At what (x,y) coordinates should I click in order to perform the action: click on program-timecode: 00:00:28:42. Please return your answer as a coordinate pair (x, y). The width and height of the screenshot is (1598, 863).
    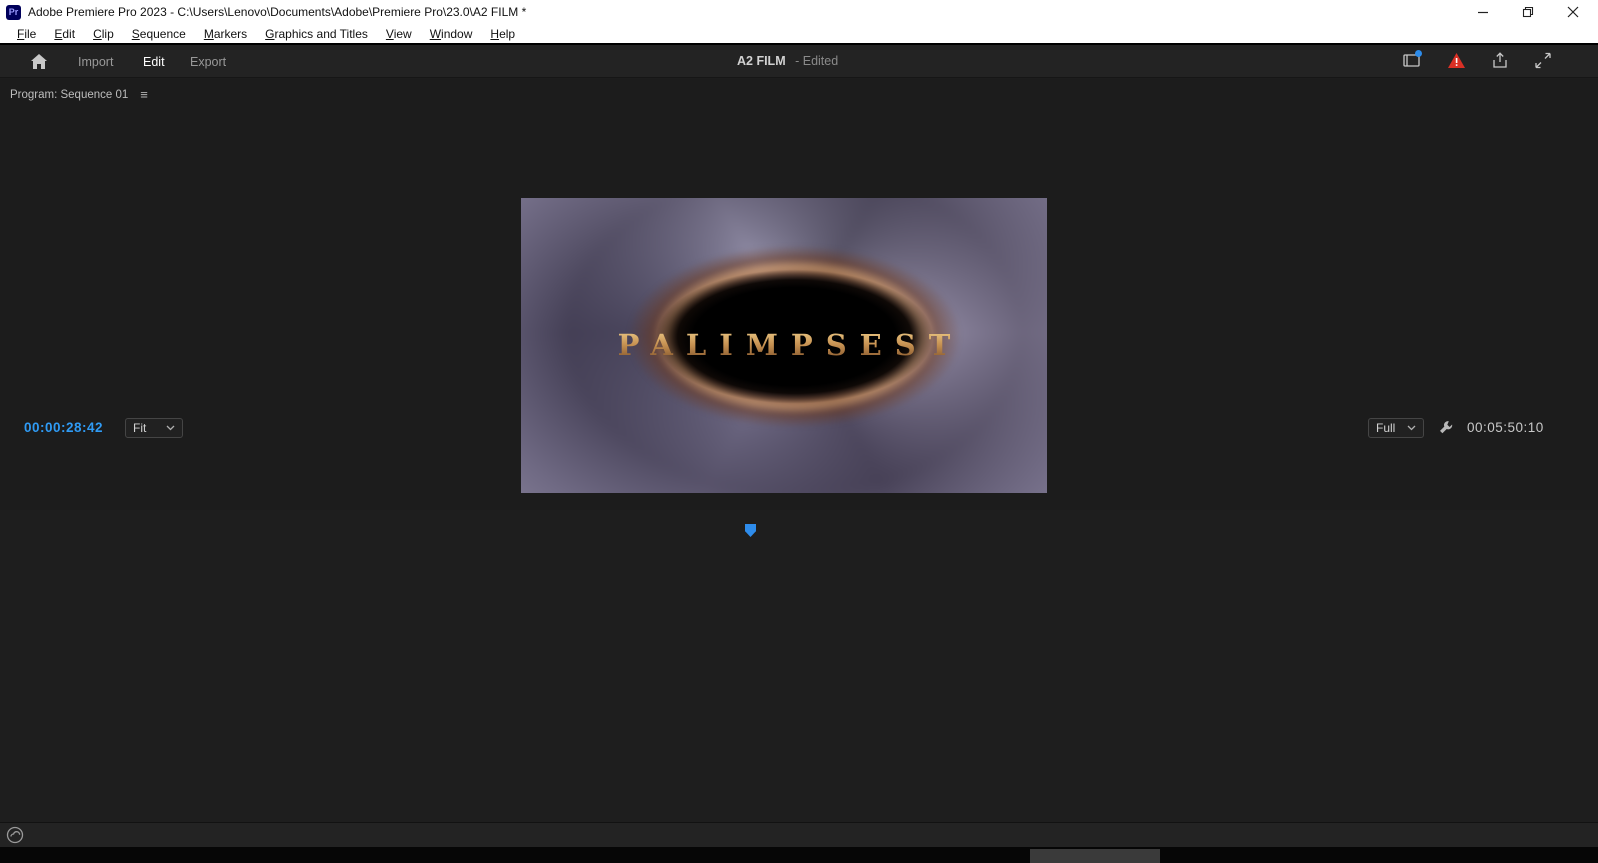
    Looking at the image, I should click on (63, 427).